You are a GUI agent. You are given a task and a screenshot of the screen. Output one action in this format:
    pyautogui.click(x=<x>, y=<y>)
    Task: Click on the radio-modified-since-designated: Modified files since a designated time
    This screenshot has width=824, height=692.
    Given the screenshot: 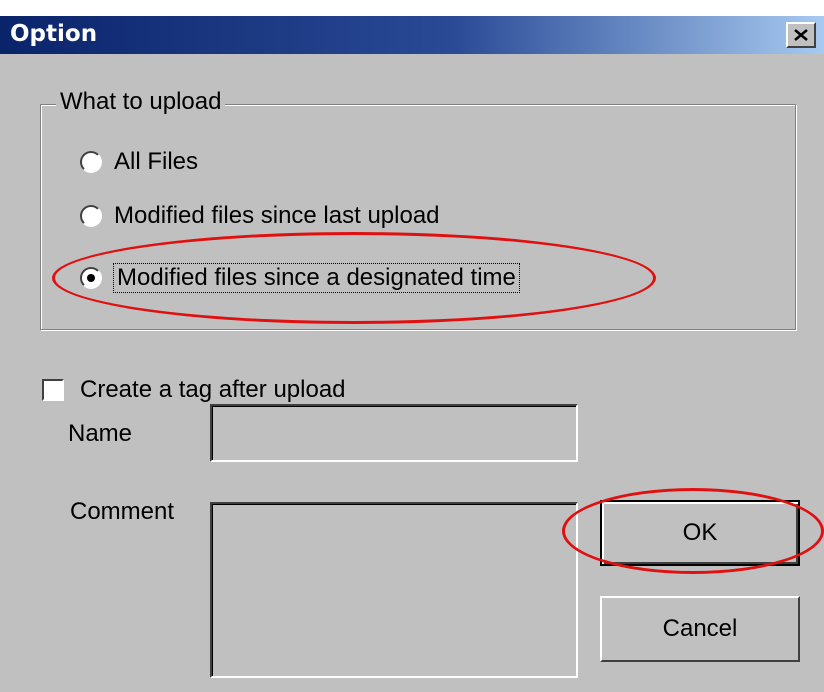 What is the action you would take?
    pyautogui.click(x=300, y=278)
    